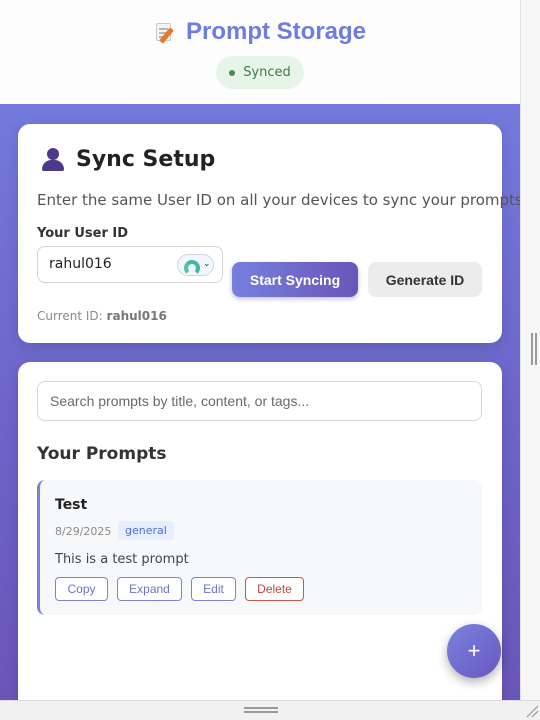  I want to click on user-id-input: rahul016 ⌄, so click(130, 264).